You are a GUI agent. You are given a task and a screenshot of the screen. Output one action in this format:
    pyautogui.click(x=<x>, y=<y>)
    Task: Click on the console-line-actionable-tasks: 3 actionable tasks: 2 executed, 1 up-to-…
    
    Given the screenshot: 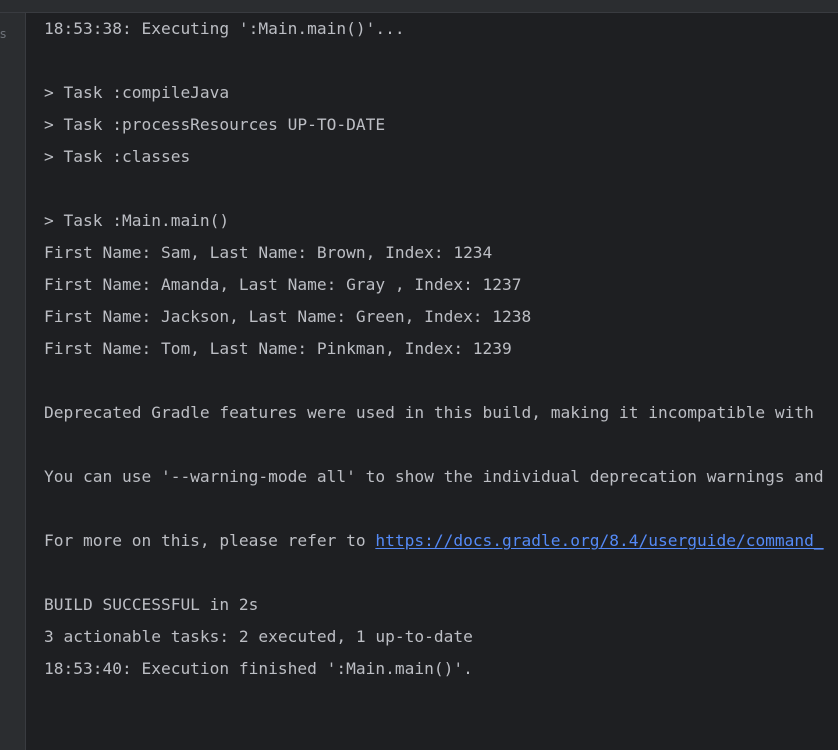 What is the action you would take?
    pyautogui.click(x=258, y=636)
    